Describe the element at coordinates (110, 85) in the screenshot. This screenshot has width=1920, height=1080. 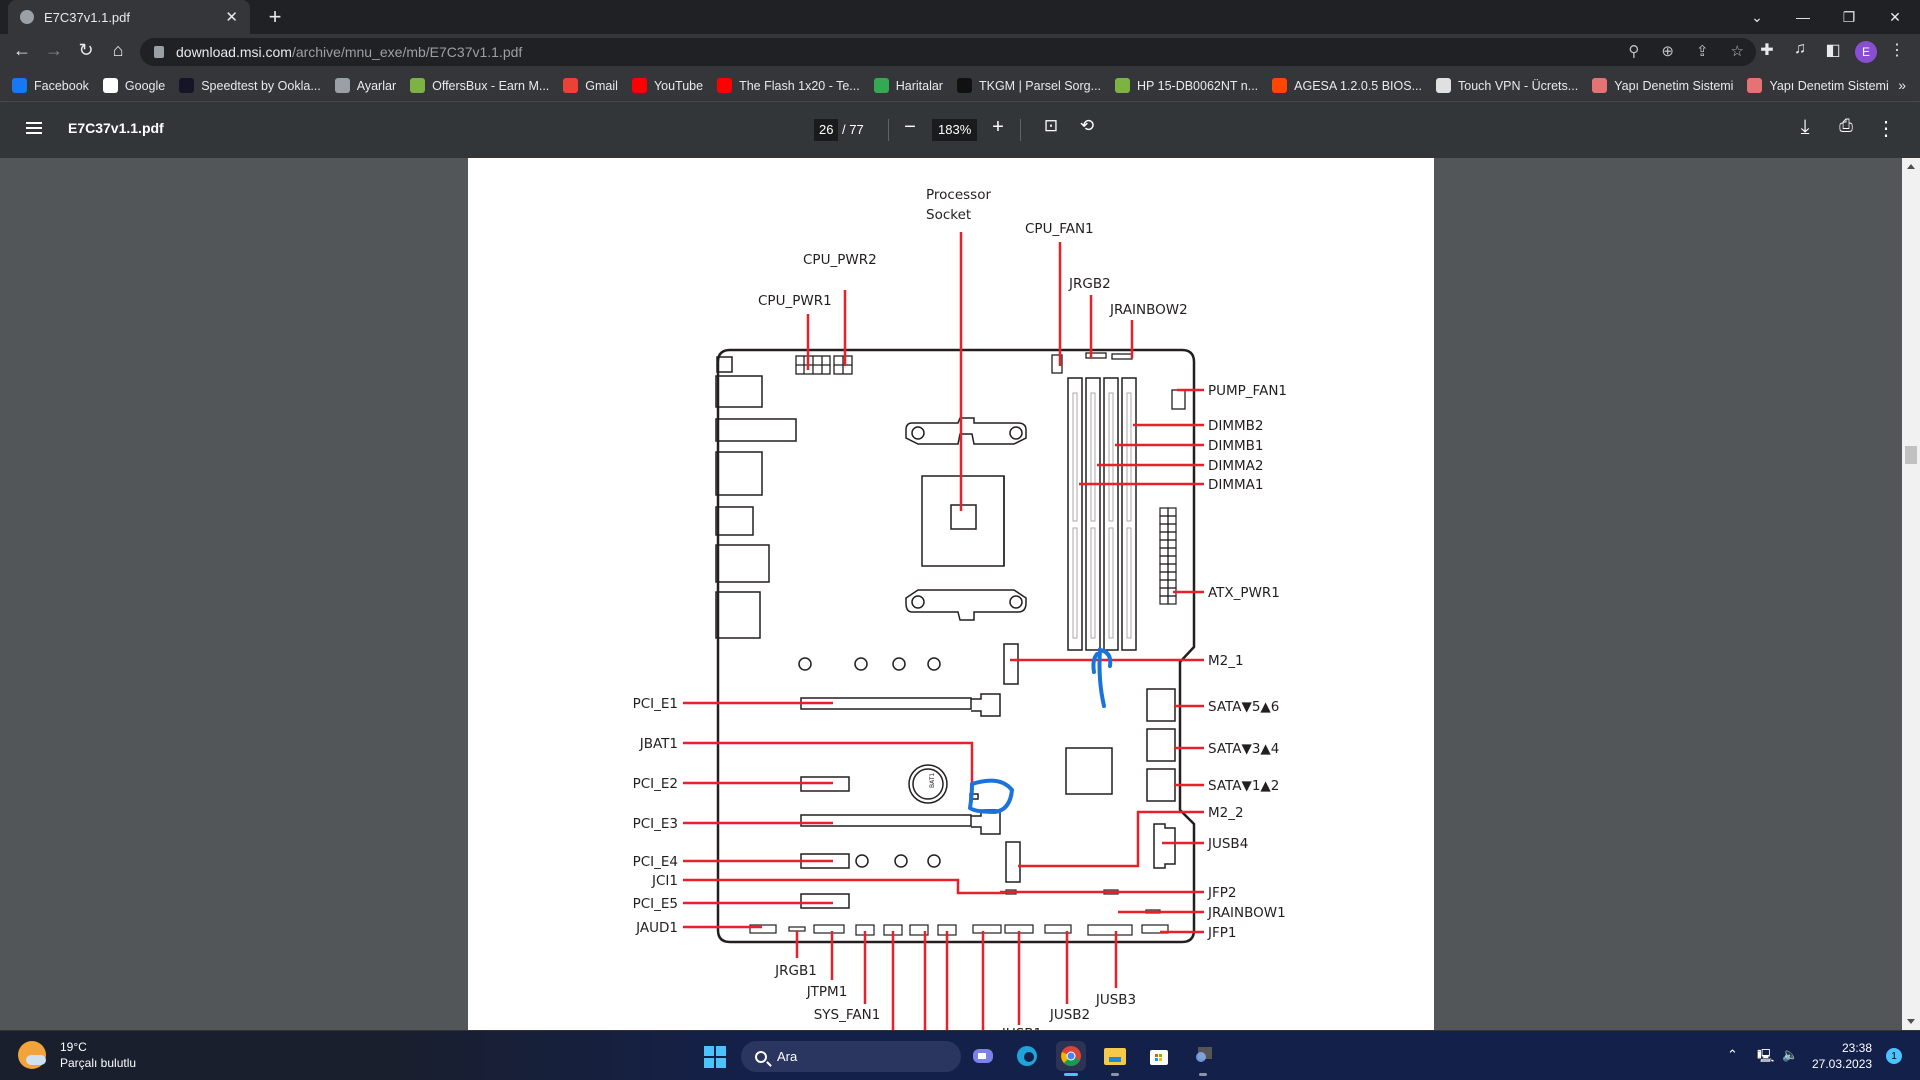
I see `google-icon` at that location.